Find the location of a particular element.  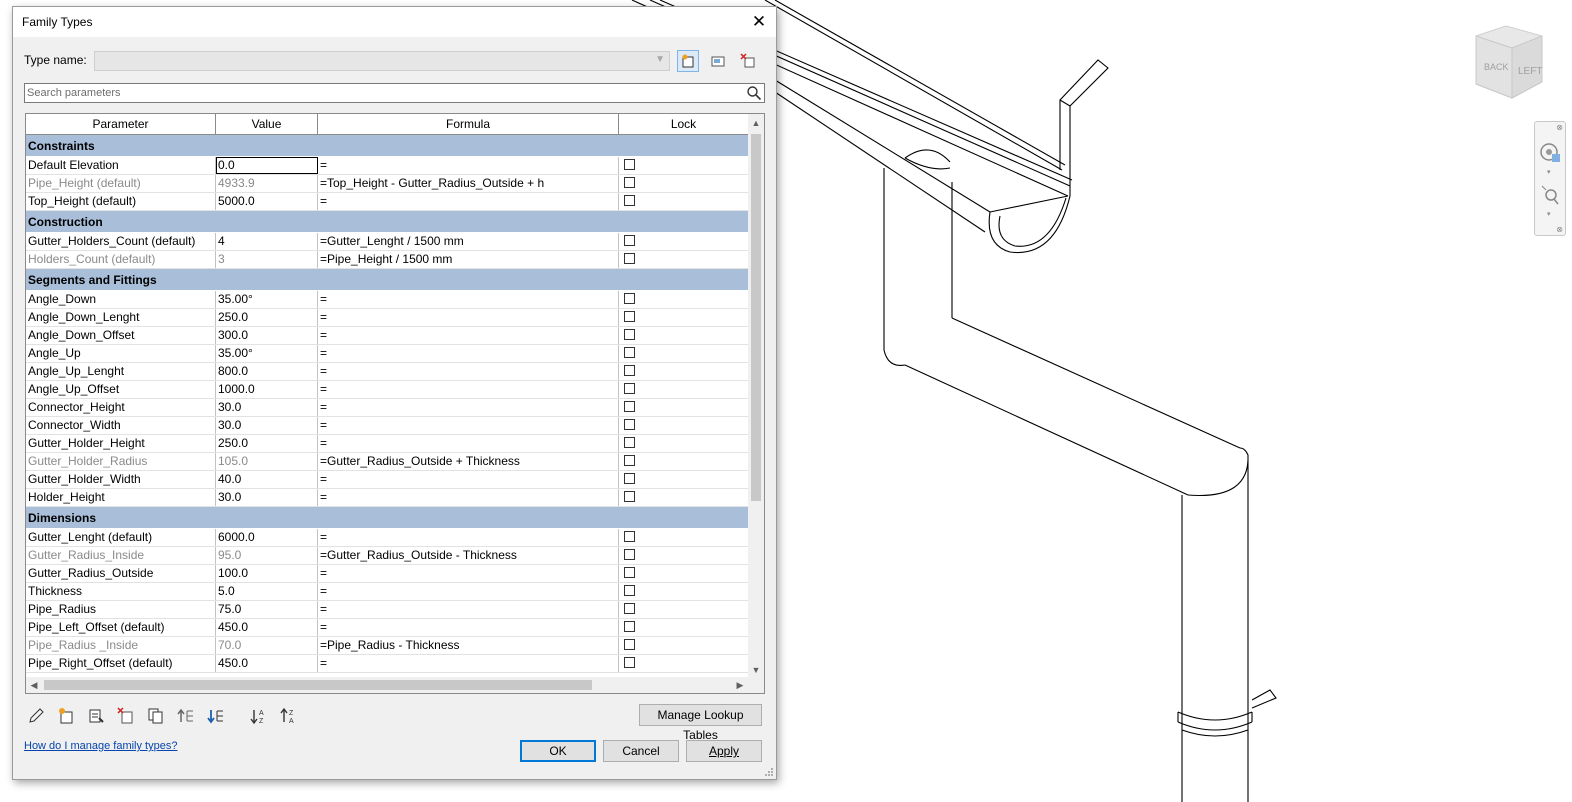

parameter-row: Holder_Height 30.0 = is located at coordinates (387, 498).